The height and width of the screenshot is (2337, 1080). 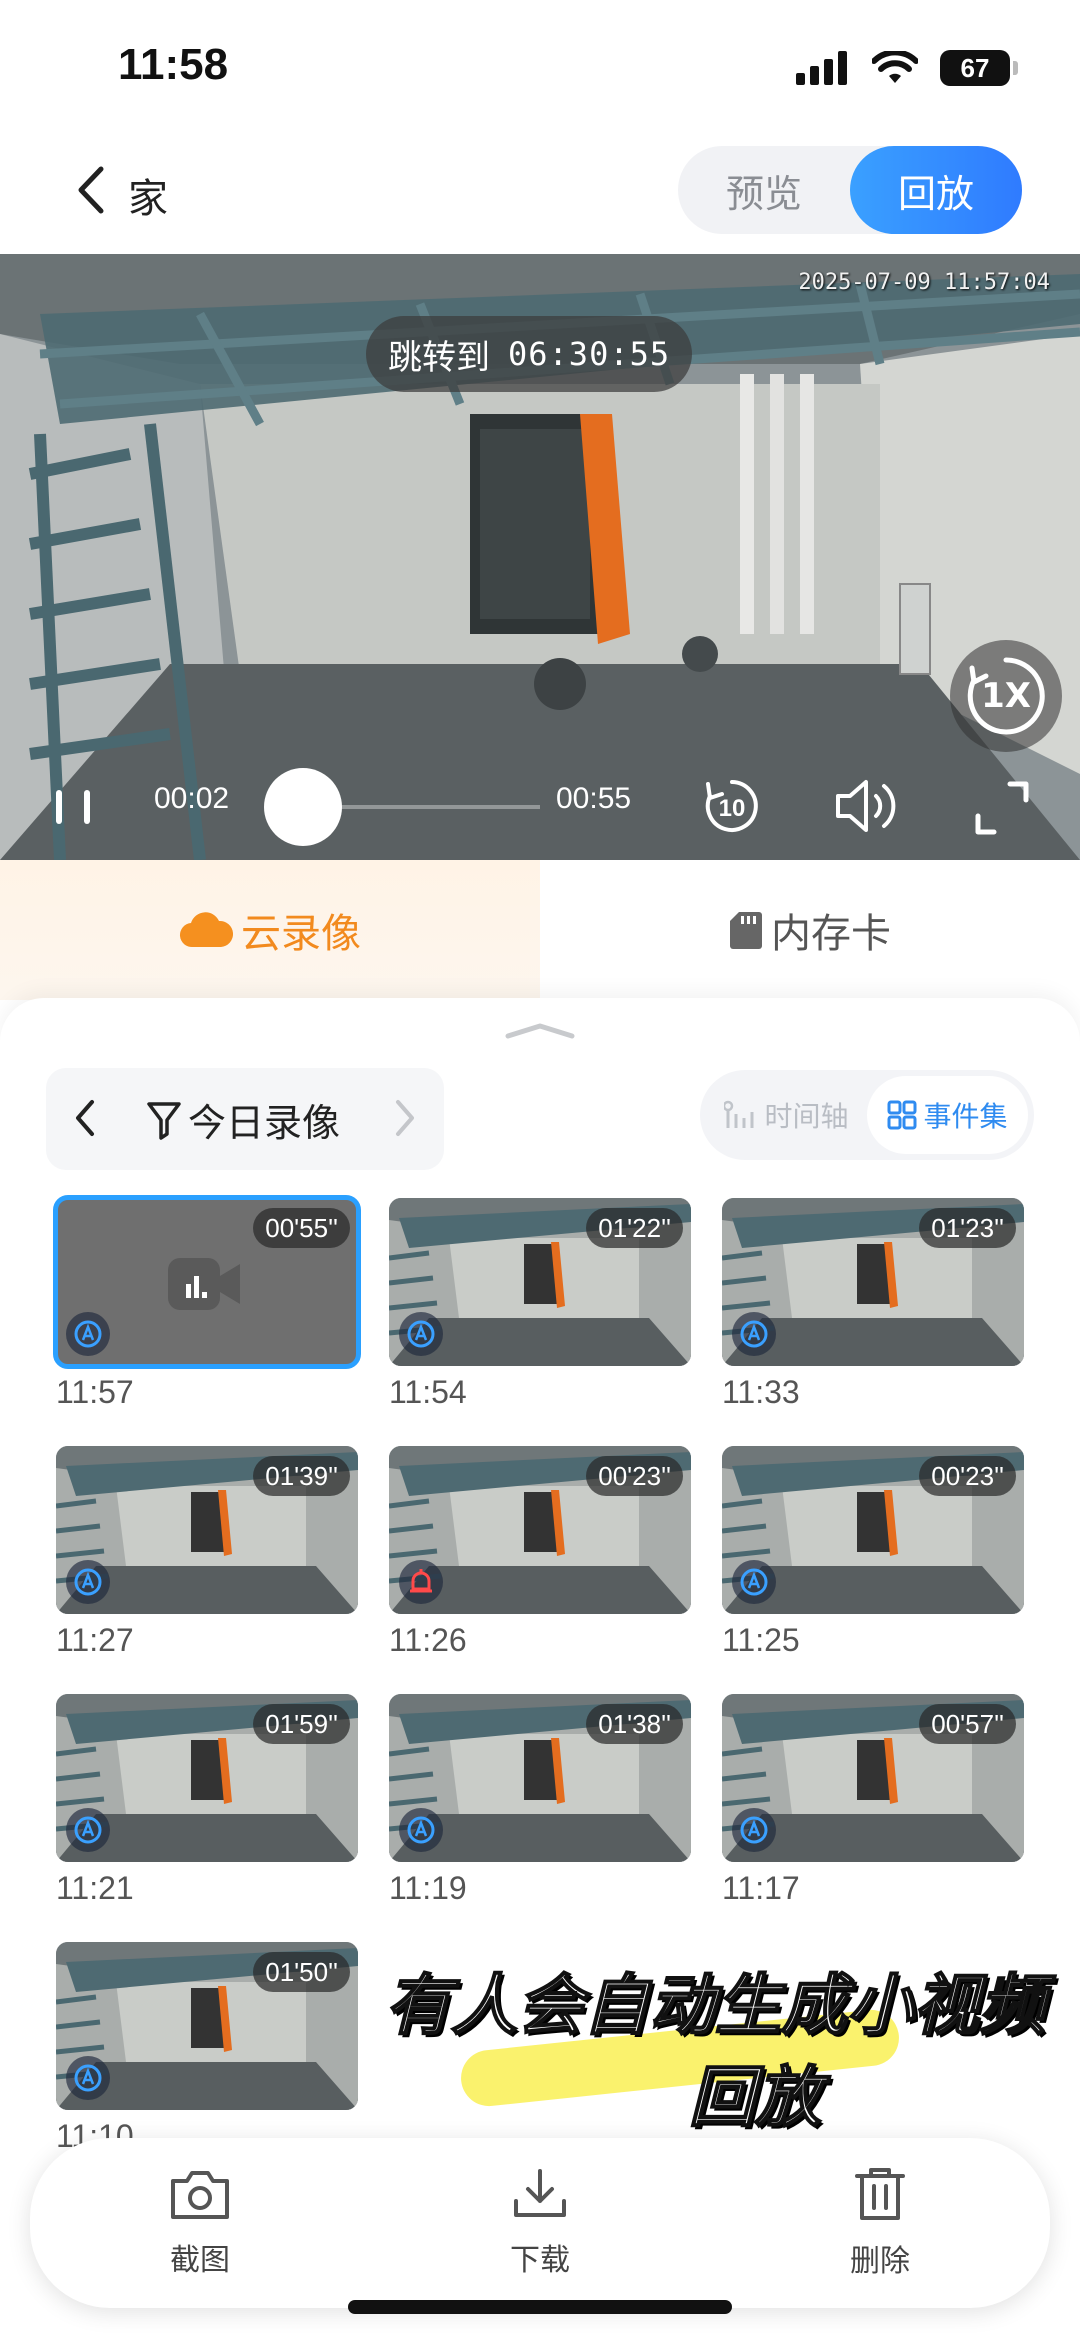 I want to click on progress-scrubber, so click(x=303, y=807).